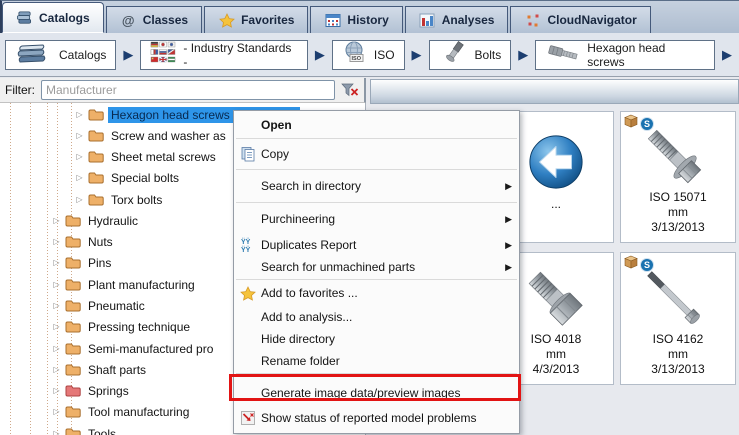 The image size is (739, 435). What do you see at coordinates (456, 19) in the screenshot?
I see `tab-analyses: Analyses` at bounding box center [456, 19].